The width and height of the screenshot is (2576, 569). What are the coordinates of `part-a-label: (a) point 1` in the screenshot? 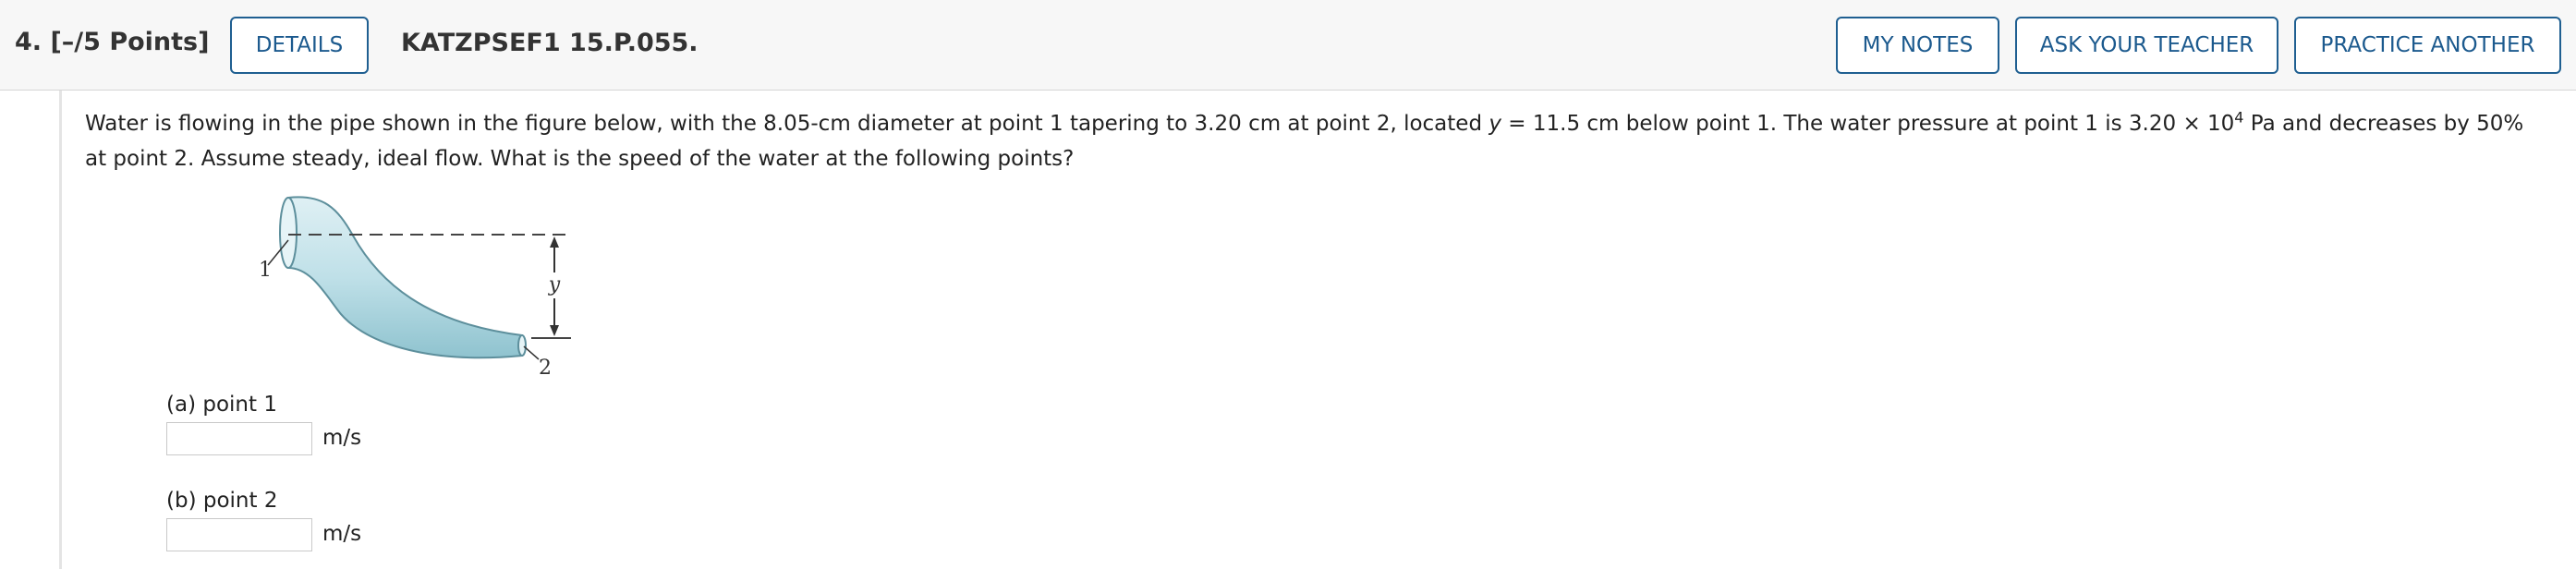 It's located at (221, 405).